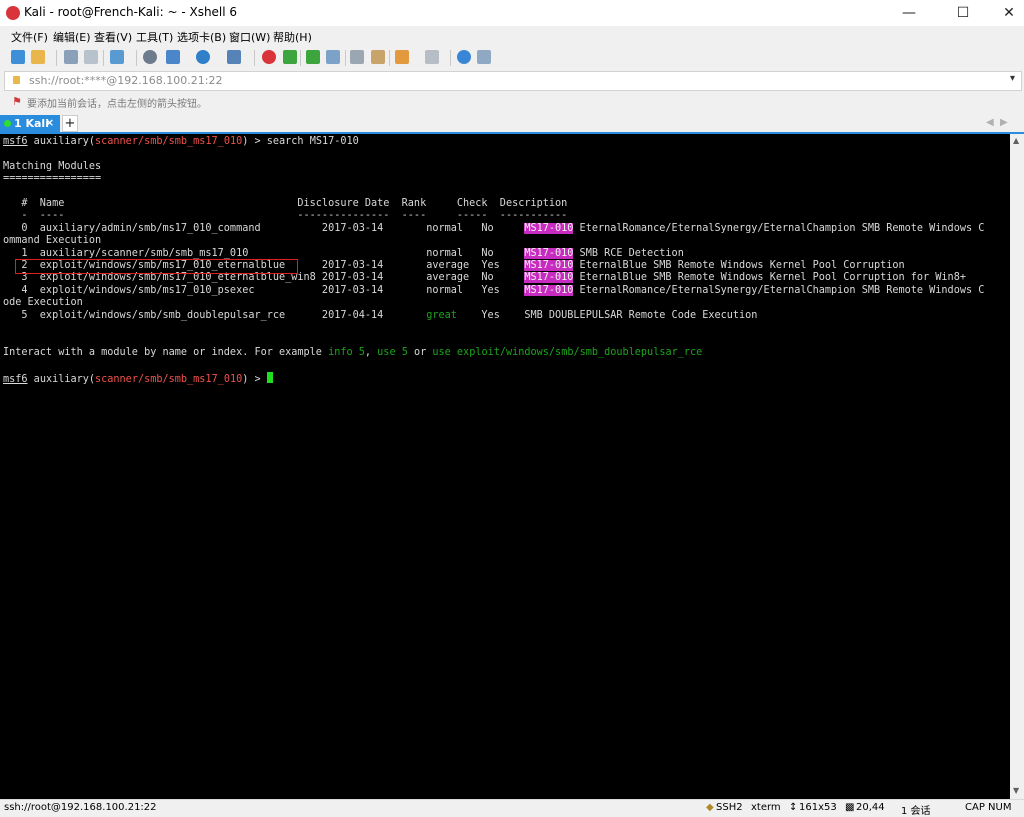 The width and height of the screenshot is (1024, 817). I want to click on scrollbar: ▲ ▼, so click(1017, 466).